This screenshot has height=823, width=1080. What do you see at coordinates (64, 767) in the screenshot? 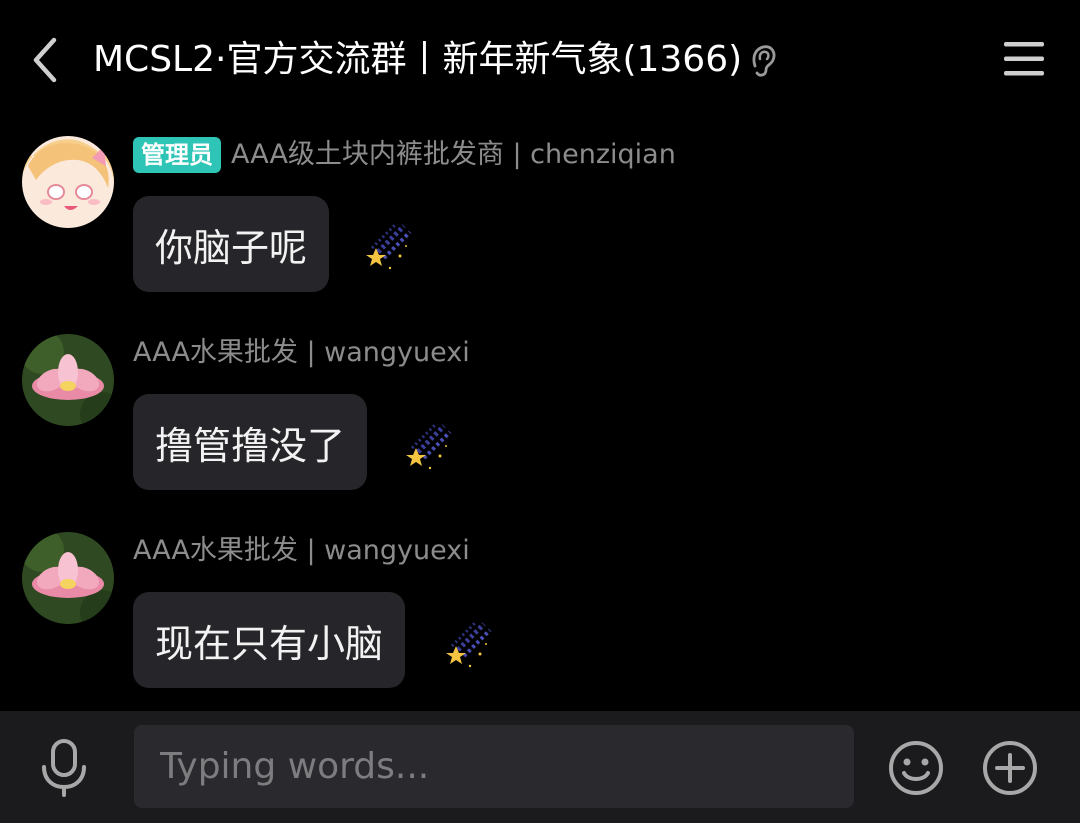
I see `microphone-icon` at bounding box center [64, 767].